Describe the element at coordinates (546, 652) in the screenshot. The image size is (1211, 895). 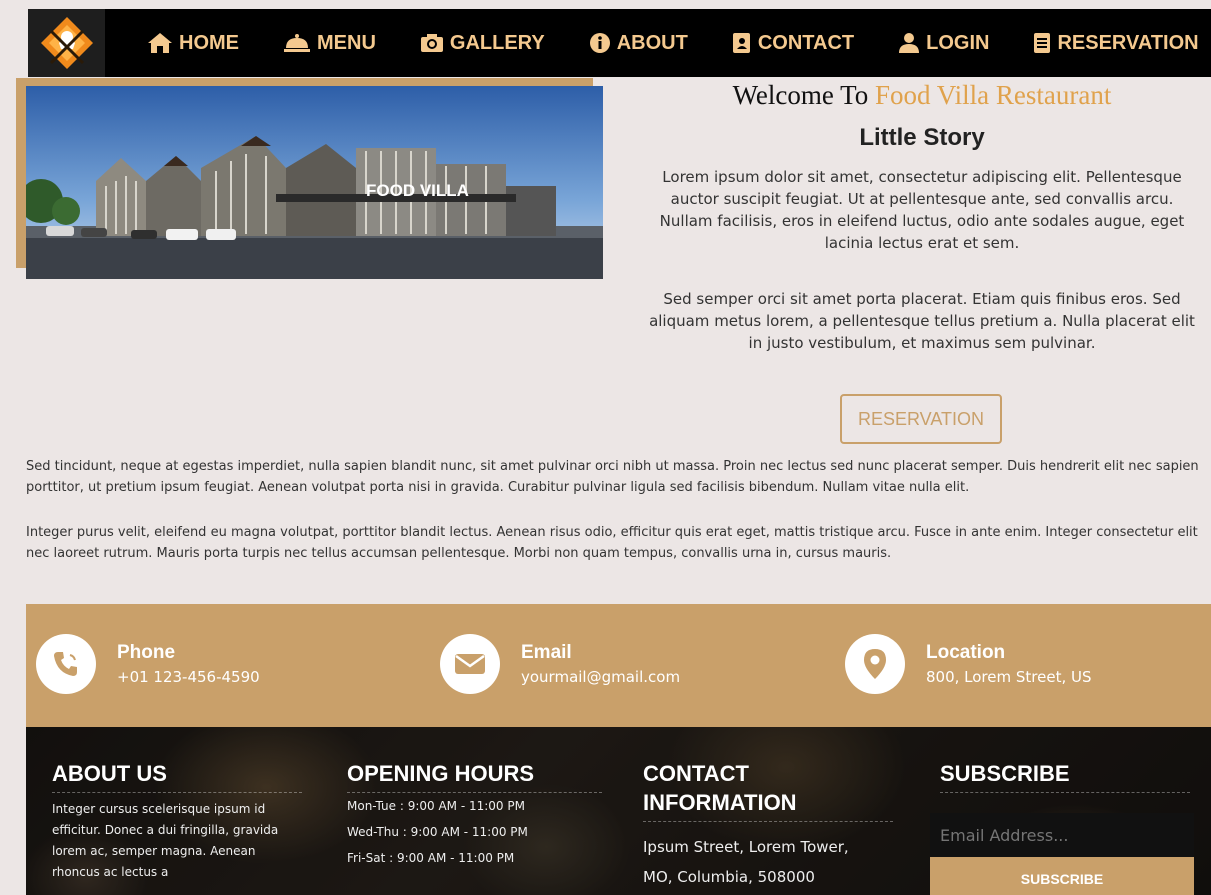
I see `email-label: Email` at that location.